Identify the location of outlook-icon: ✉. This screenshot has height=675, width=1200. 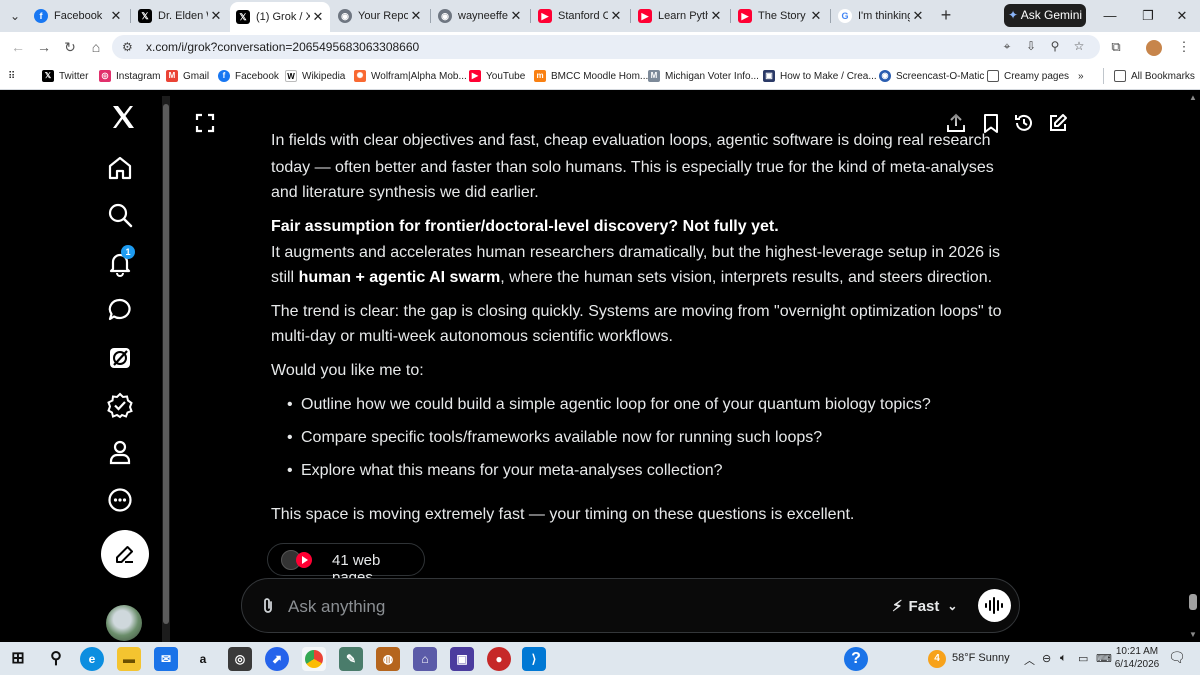
(166, 659).